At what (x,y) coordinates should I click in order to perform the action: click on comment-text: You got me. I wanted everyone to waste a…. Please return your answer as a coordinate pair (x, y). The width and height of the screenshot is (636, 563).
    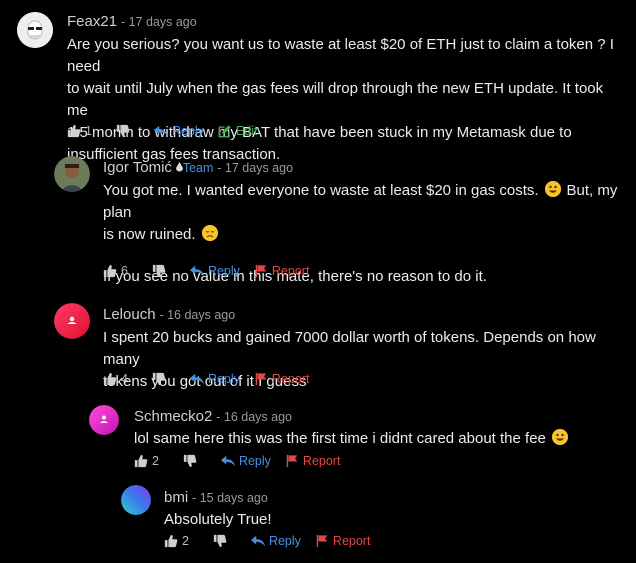
    Looking at the image, I should click on (321, 190).